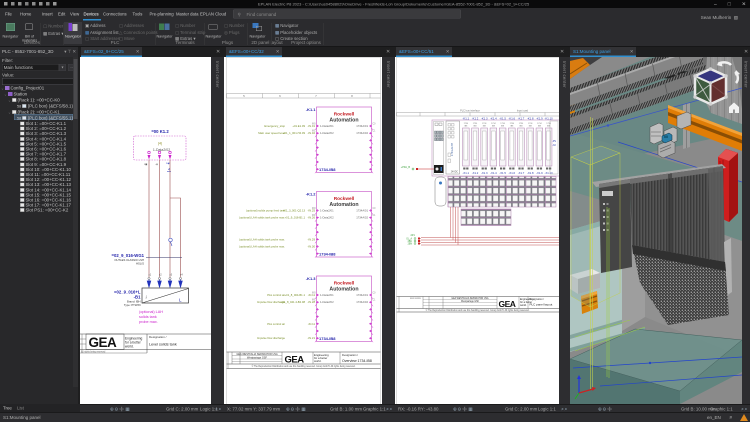 Image resolution: width=750 pixels, height=422 pixels. I want to click on svg-text:(optional) solids pump feed ta: (optional) solids pump feed tank, so click(266, 211).